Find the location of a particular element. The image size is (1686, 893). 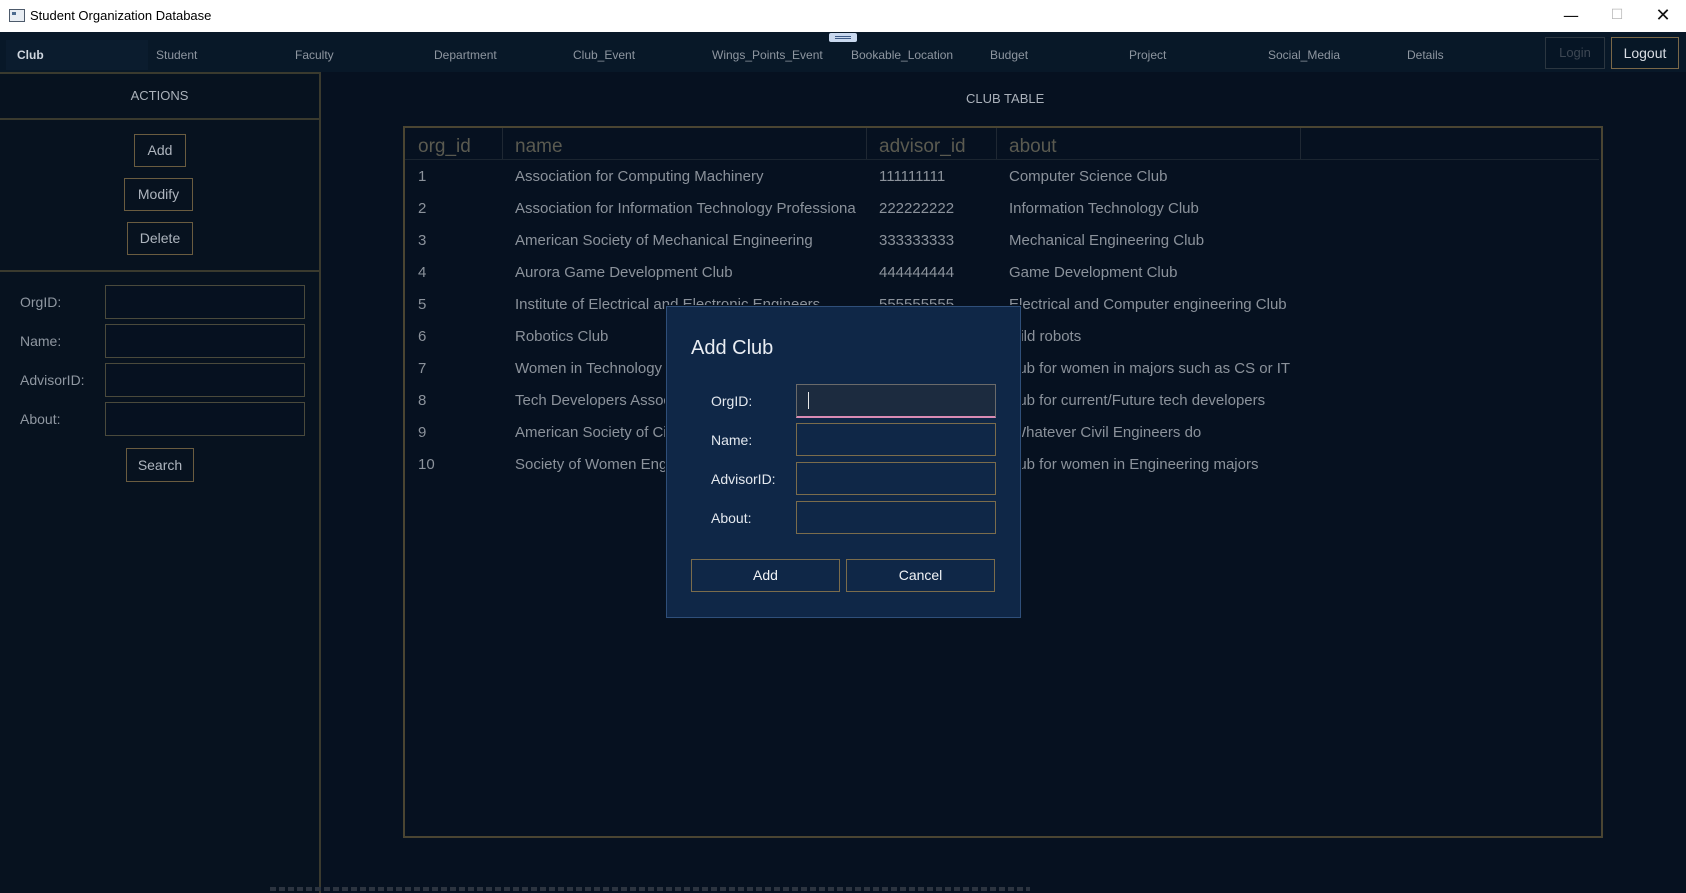

maximize-button: ☐ is located at coordinates (1617, 16).